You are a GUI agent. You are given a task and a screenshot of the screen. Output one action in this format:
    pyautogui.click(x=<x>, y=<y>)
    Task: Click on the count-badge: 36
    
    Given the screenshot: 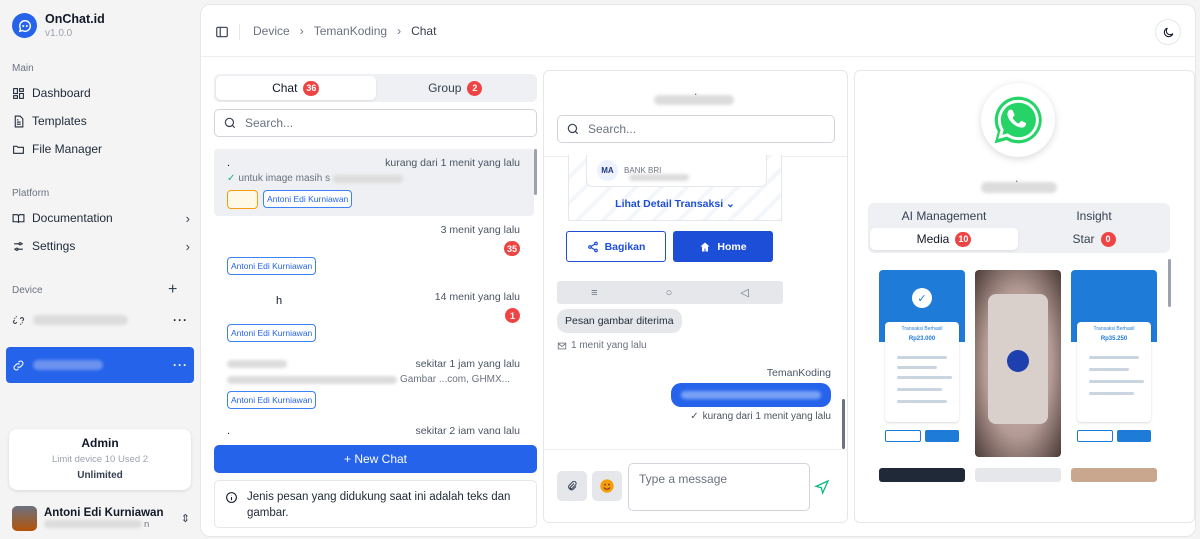 What is the action you would take?
    pyautogui.click(x=311, y=88)
    